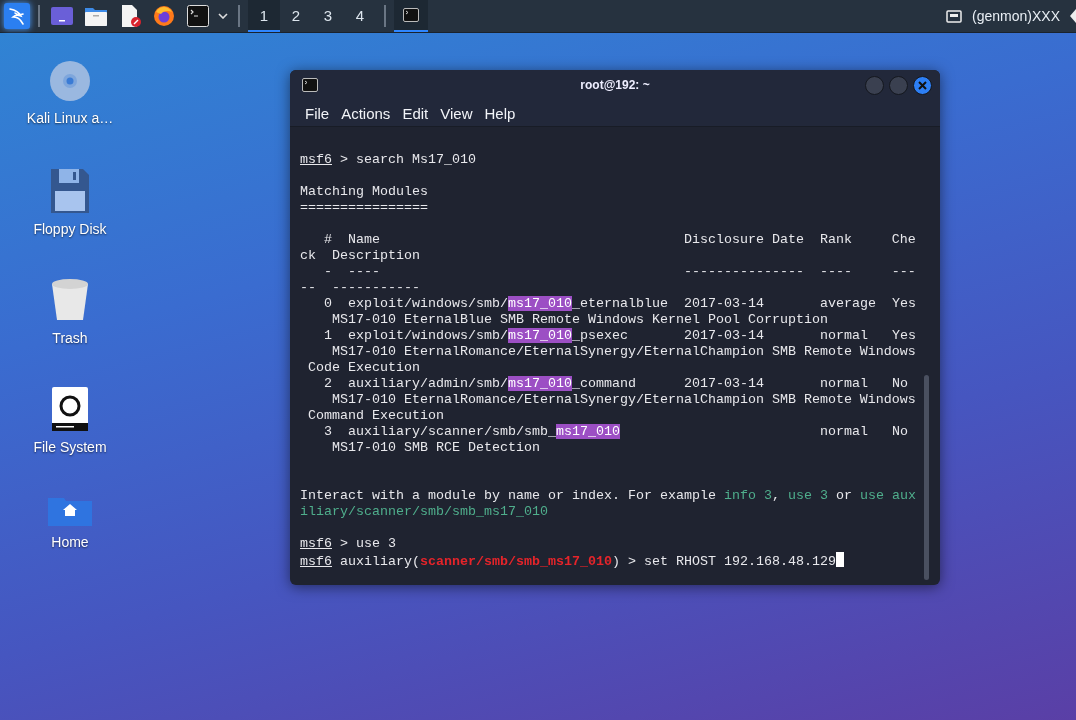  What do you see at coordinates (96, 16) in the screenshot?
I see `folder-icon` at bounding box center [96, 16].